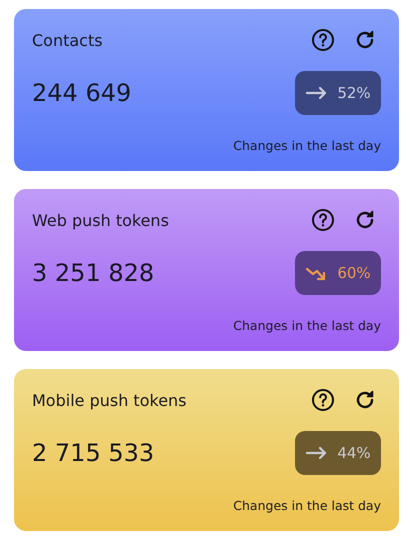 The height and width of the screenshot is (542, 410). What do you see at coordinates (338, 453) in the screenshot?
I see `trend-badge: 44%` at bounding box center [338, 453].